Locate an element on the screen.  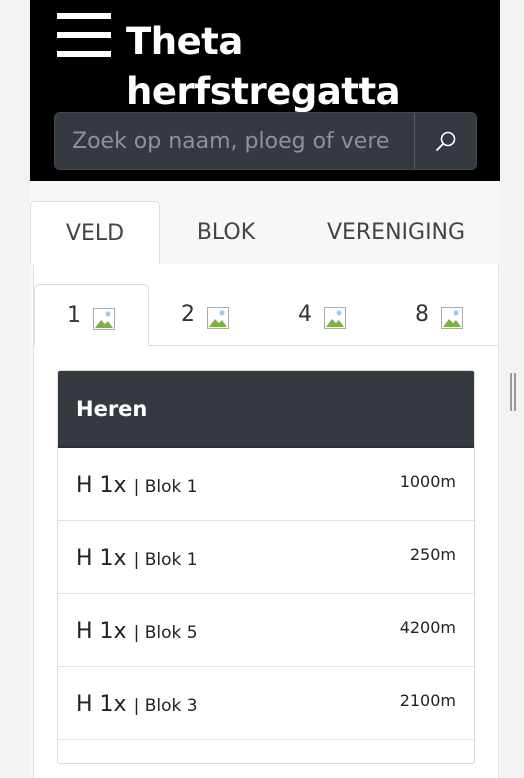
hamburger-icon is located at coordinates (84, 35).